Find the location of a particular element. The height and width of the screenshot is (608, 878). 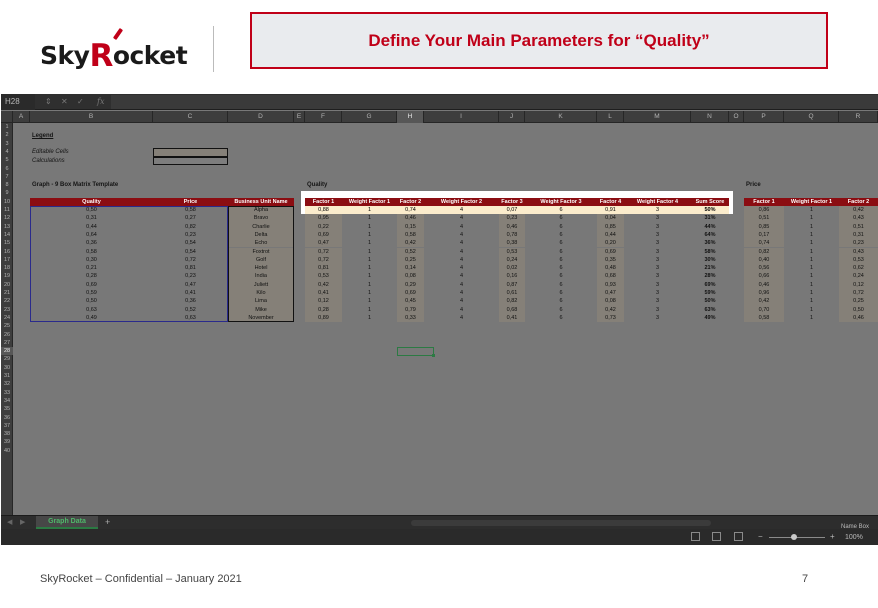

formula-input is located at coordinates (494, 102).